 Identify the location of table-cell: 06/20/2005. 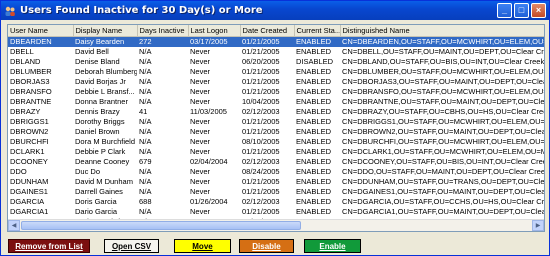
(261, 61).